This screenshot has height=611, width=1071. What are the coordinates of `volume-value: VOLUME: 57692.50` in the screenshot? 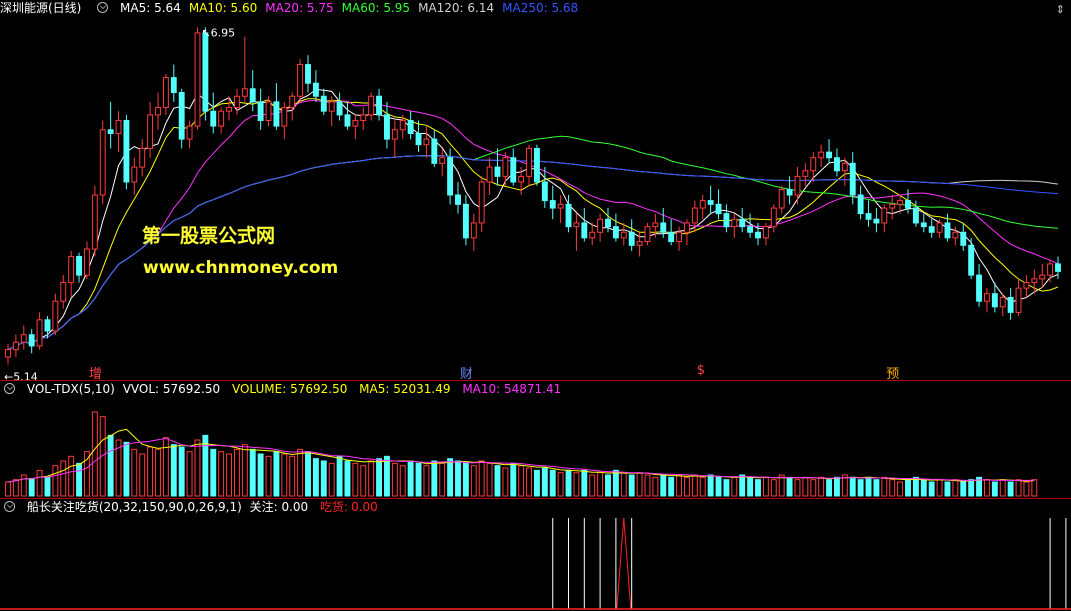 It's located at (289, 389).